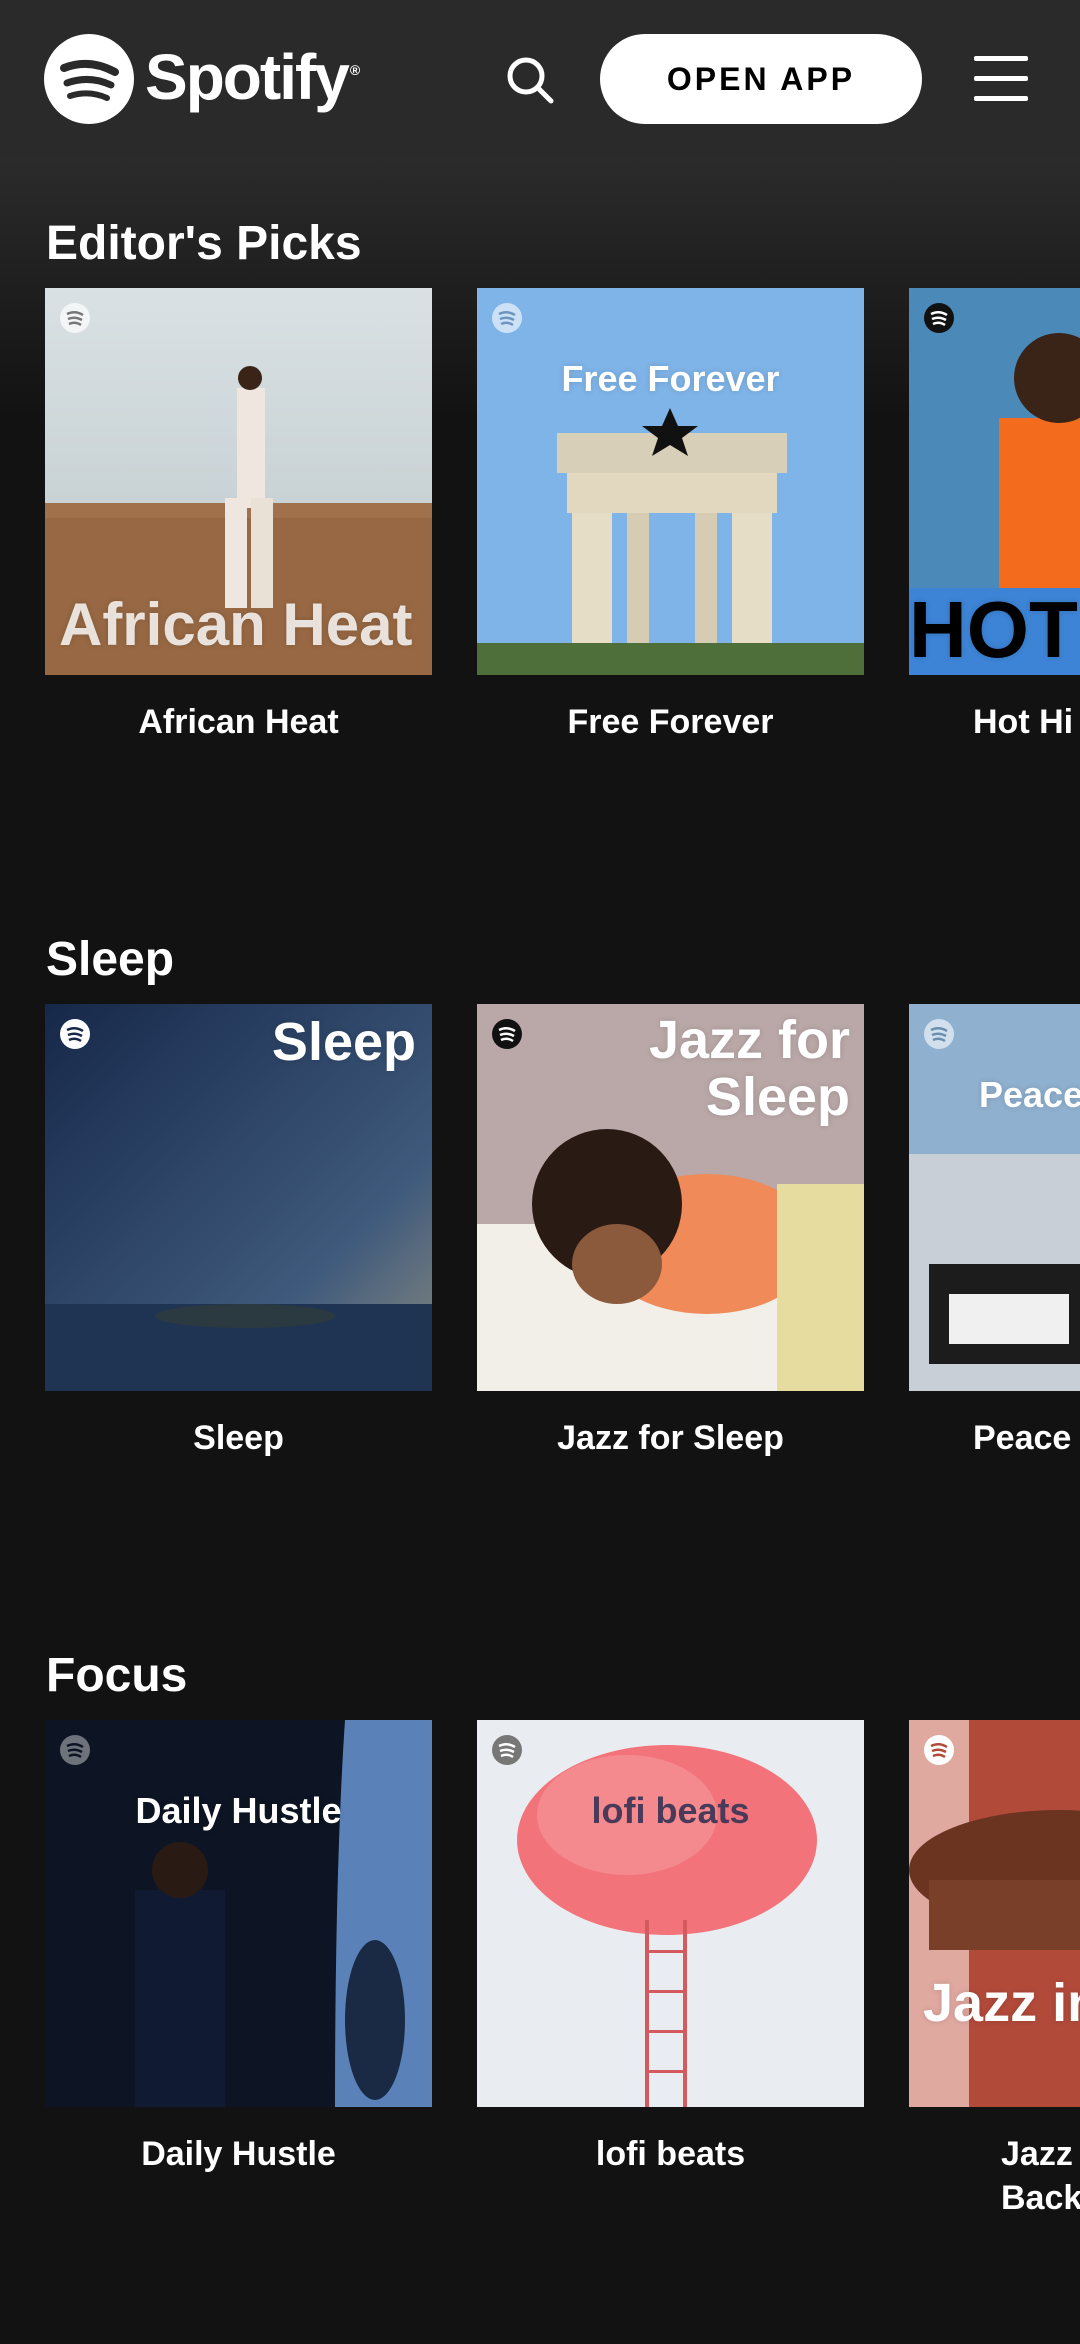  Describe the element at coordinates (238, 1810) in the screenshot. I see `cover-title: Daily Hustle` at that location.